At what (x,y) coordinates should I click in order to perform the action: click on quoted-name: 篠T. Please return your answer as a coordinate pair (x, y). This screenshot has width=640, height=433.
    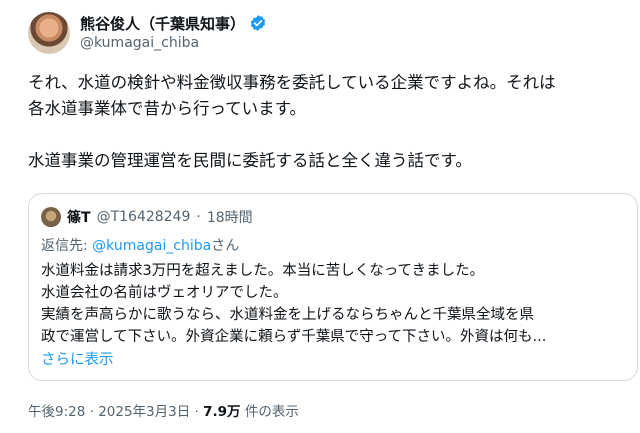
    Looking at the image, I should click on (79, 218).